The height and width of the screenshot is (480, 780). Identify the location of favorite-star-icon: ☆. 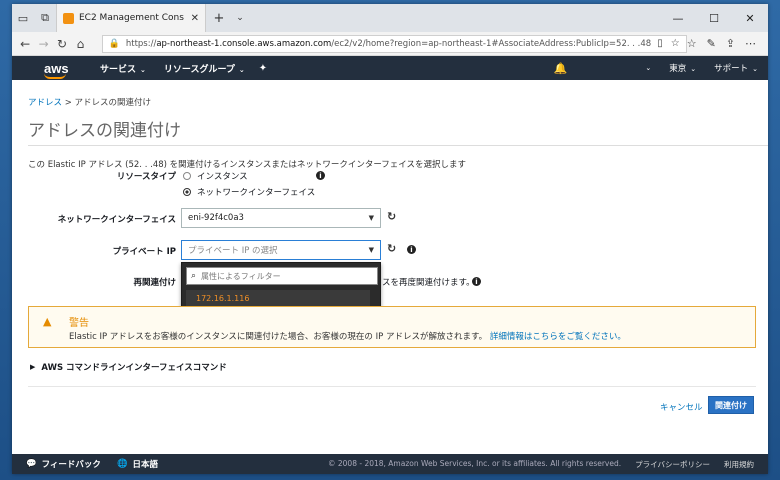
(675, 43).